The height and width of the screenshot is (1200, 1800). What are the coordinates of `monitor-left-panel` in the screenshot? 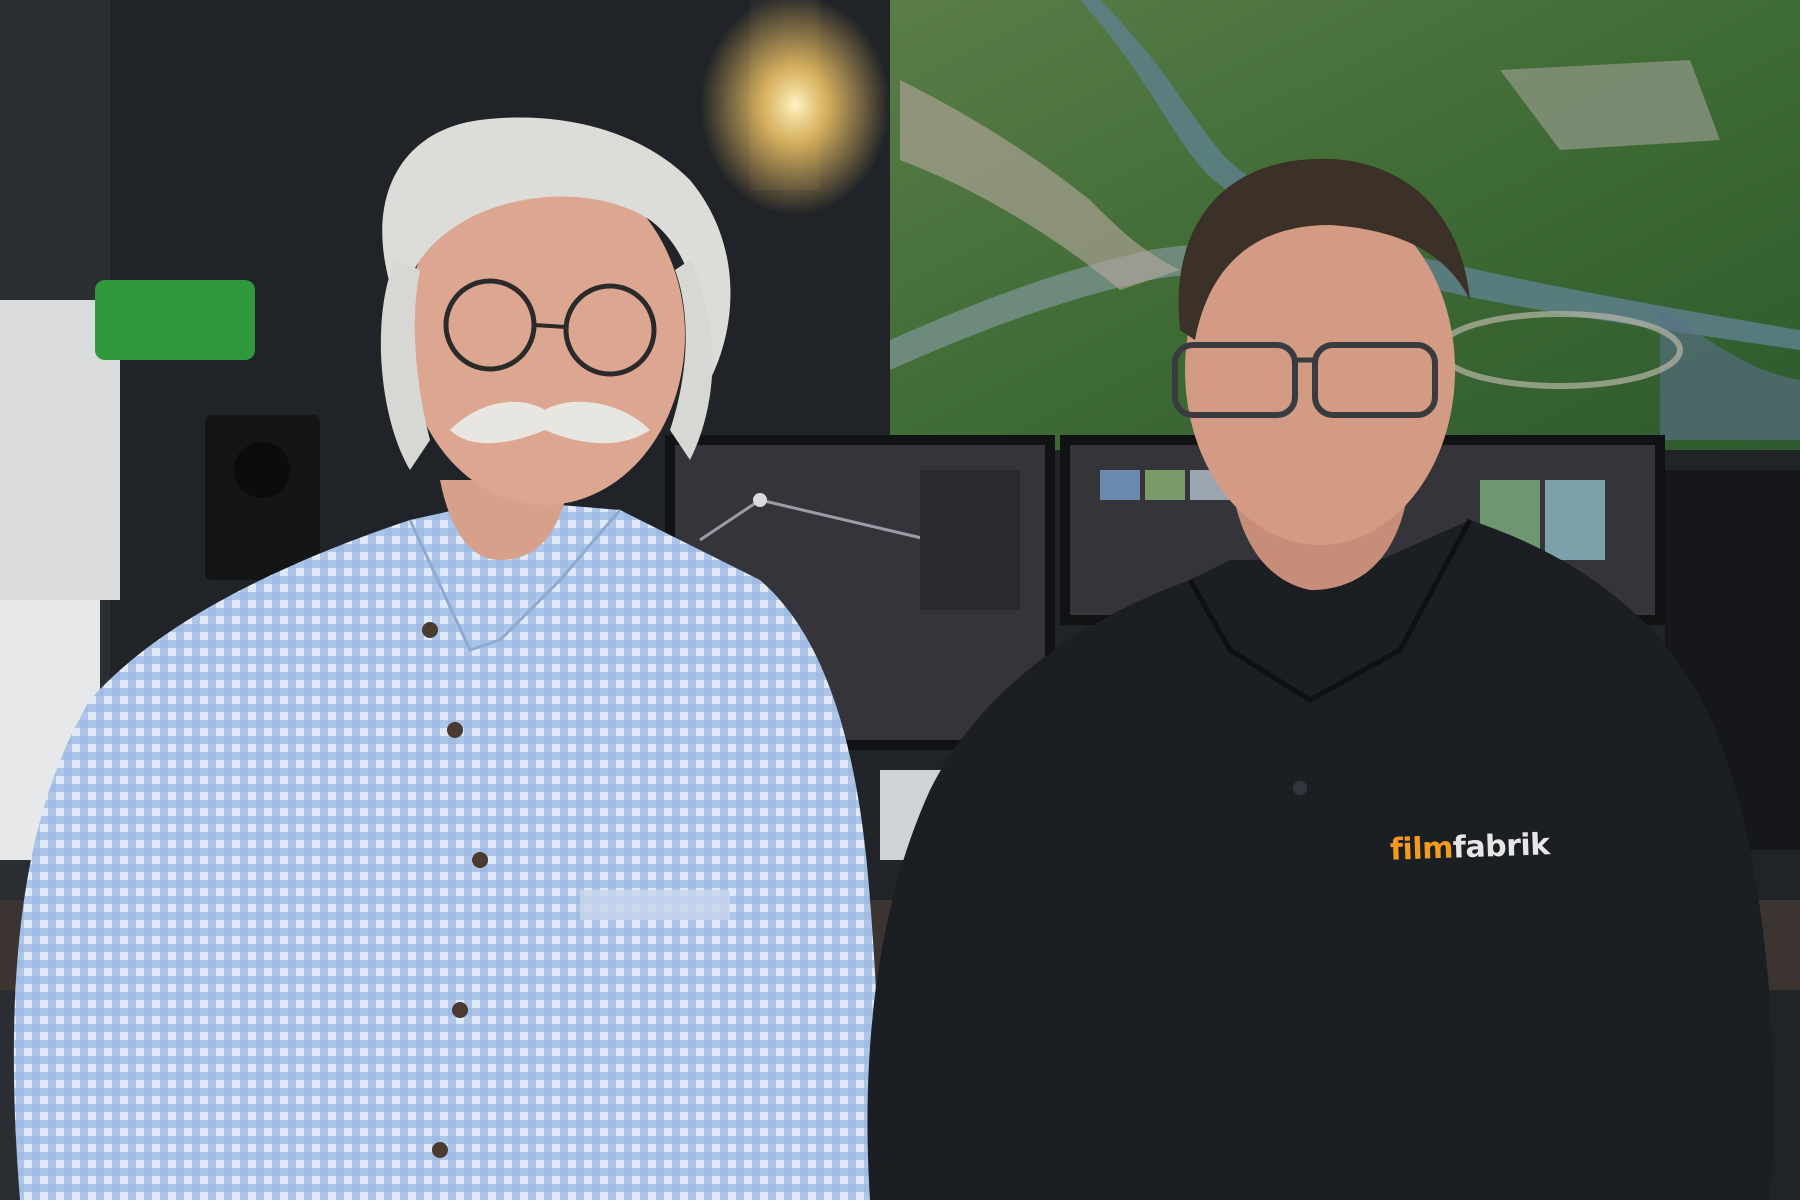 It's located at (970, 540).